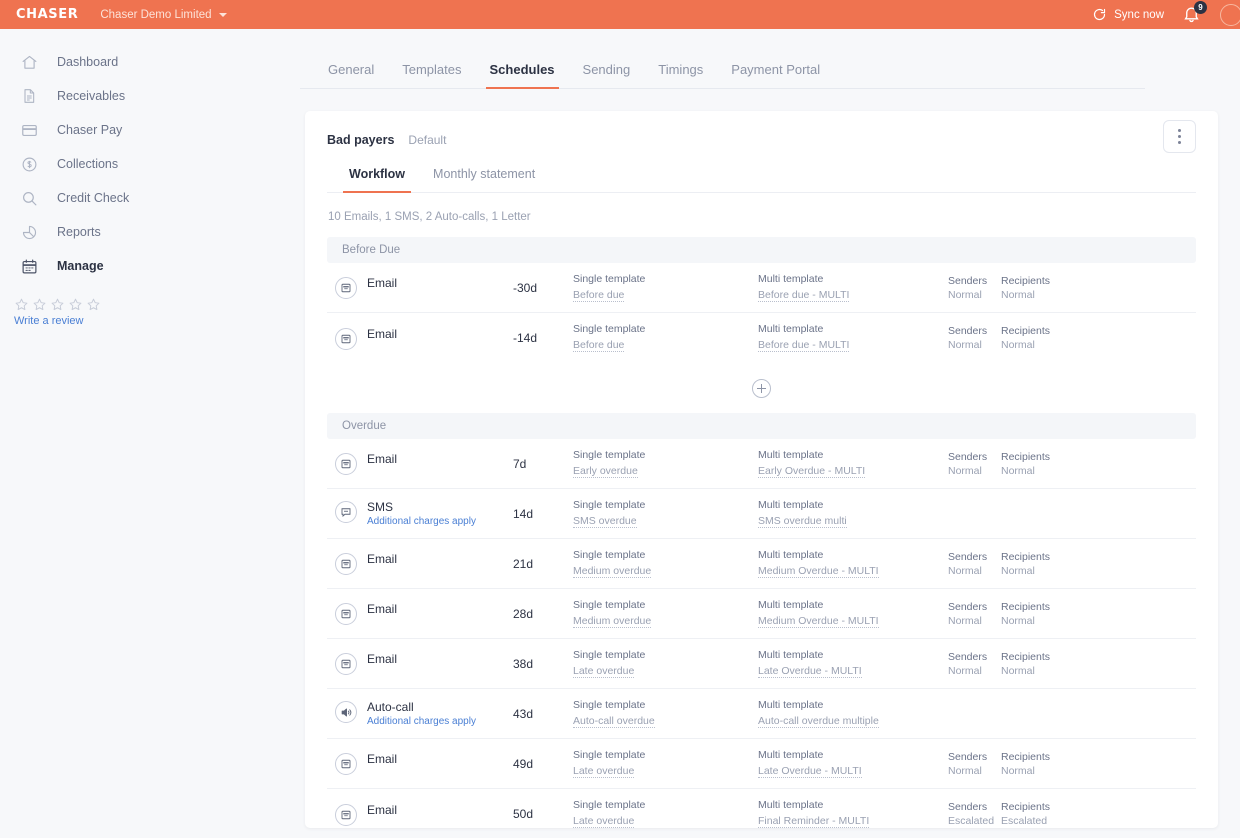  I want to click on subtab-workflow: Workflow, so click(377, 180).